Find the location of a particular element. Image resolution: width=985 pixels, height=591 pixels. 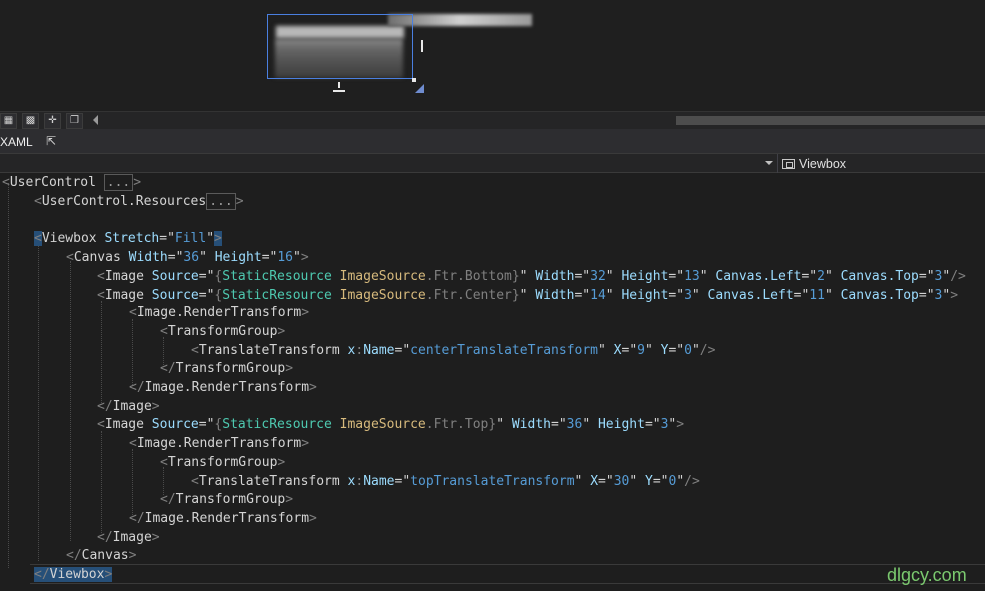

code-line: </Viewbox> is located at coordinates (73, 574).